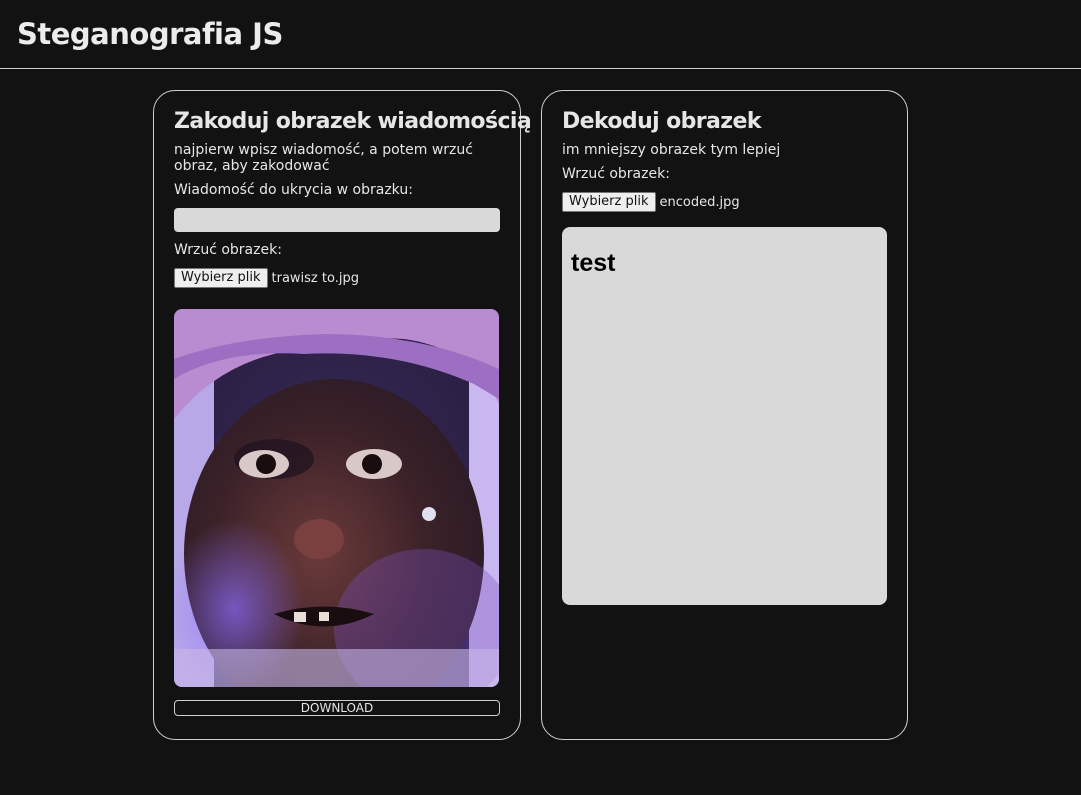 Image resolution: width=1081 pixels, height=795 pixels. I want to click on page-title: Steganografia JS, so click(150, 34).